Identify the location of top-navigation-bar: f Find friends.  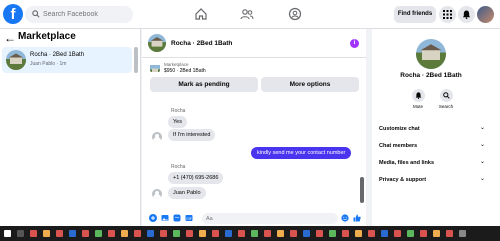
(250, 14).